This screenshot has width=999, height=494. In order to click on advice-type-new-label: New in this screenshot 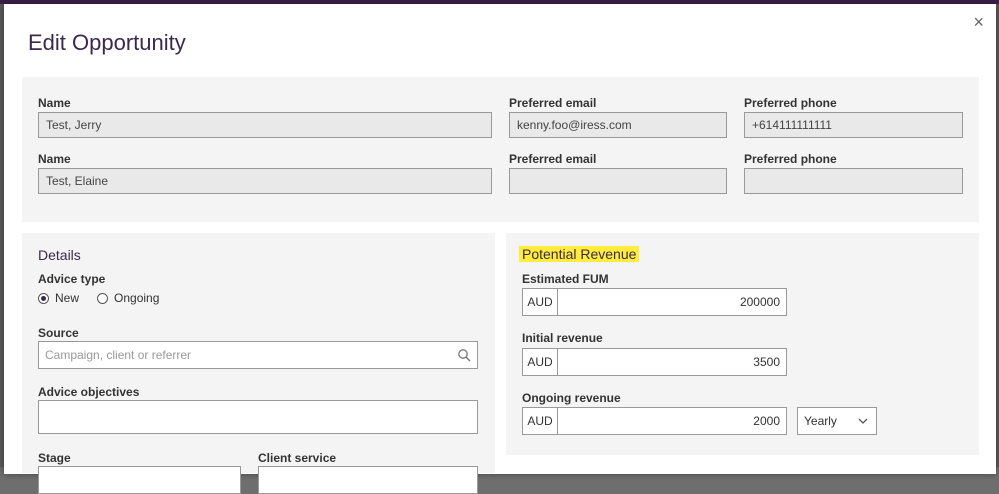, I will do `click(67, 298)`.